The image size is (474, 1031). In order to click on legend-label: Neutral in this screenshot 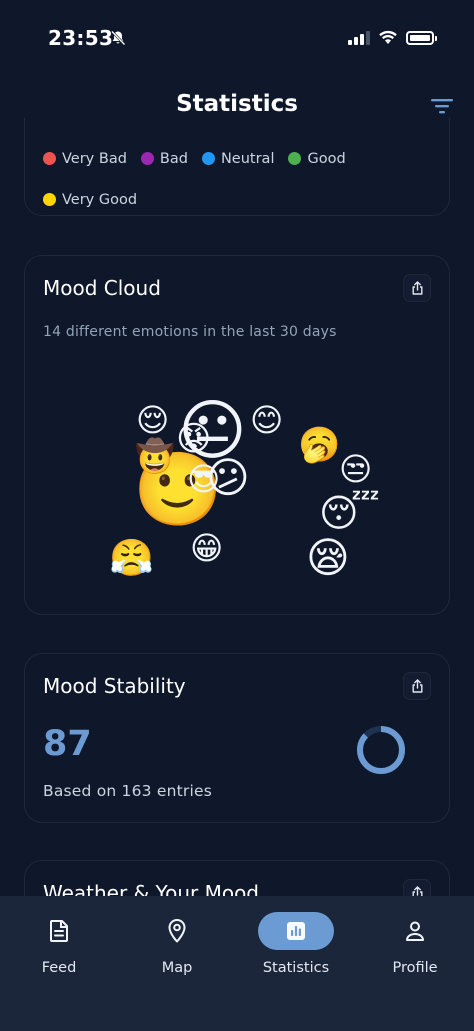, I will do `click(247, 158)`.